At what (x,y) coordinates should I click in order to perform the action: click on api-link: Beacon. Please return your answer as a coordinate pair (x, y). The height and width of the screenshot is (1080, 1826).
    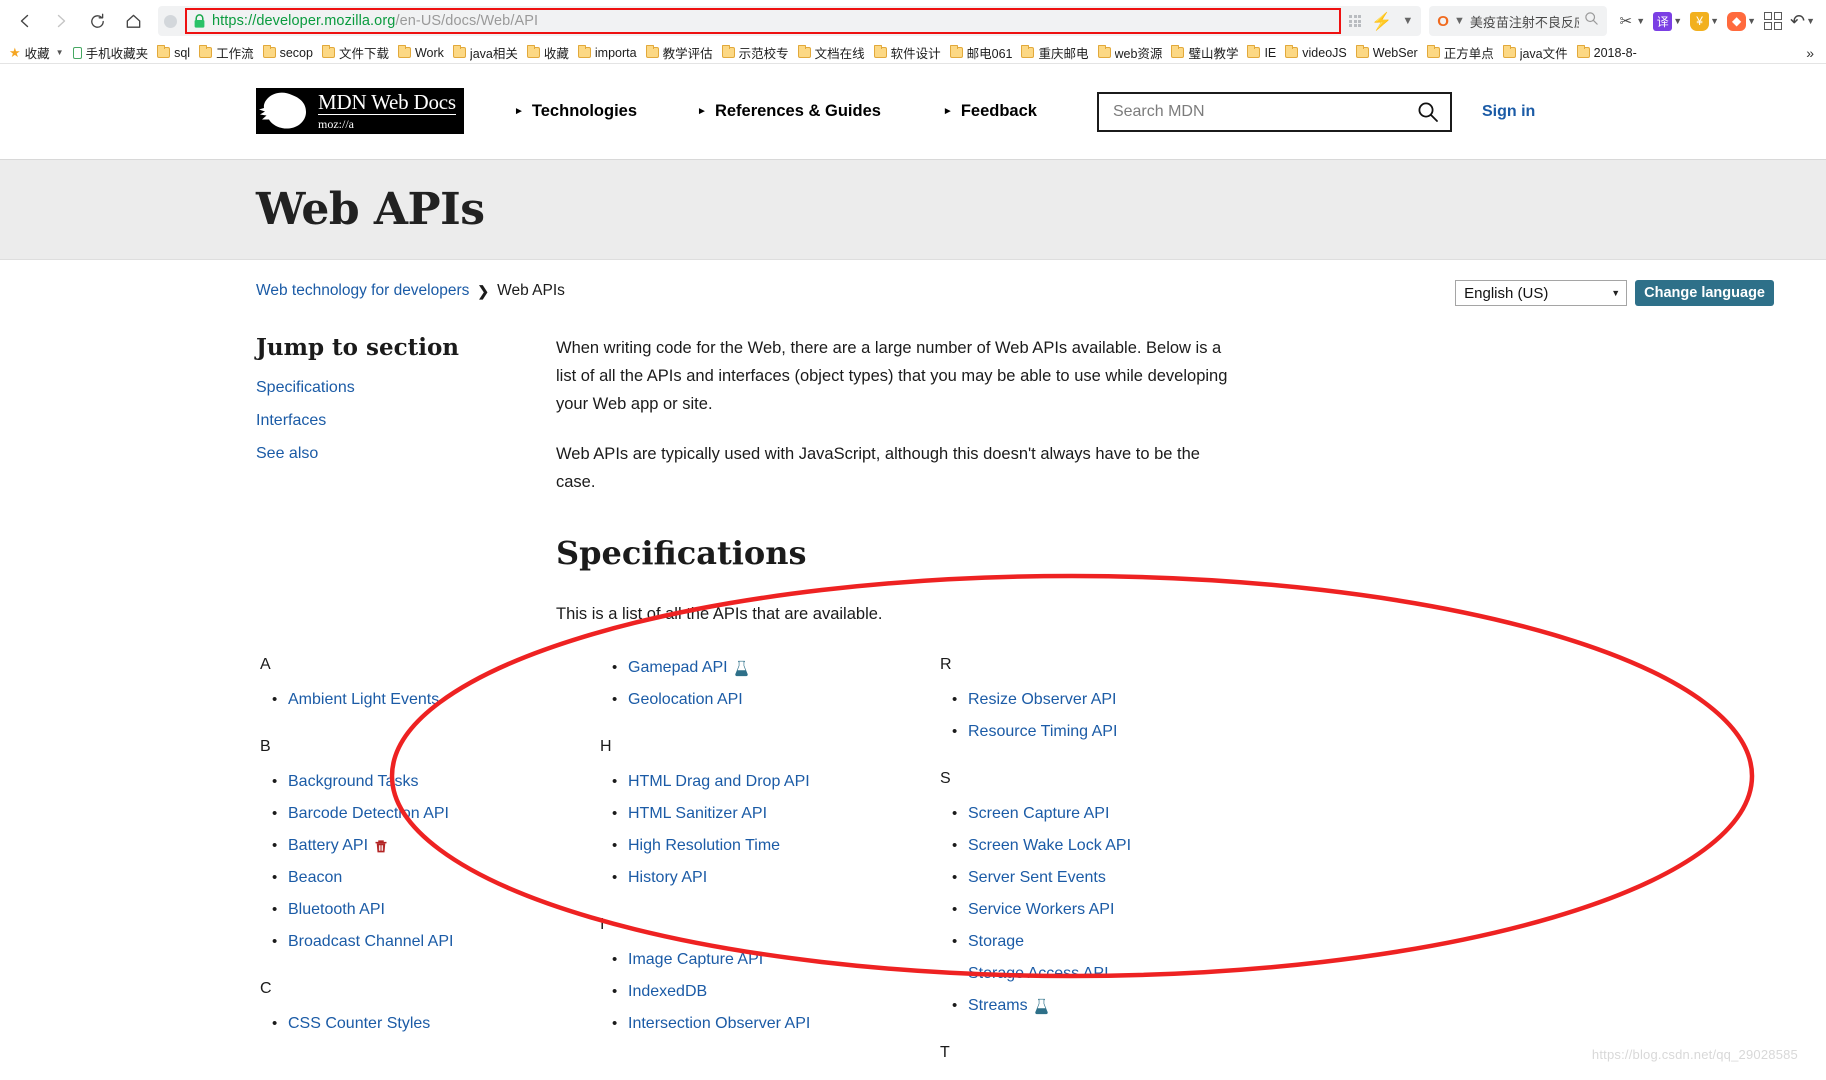
    Looking at the image, I should click on (315, 878).